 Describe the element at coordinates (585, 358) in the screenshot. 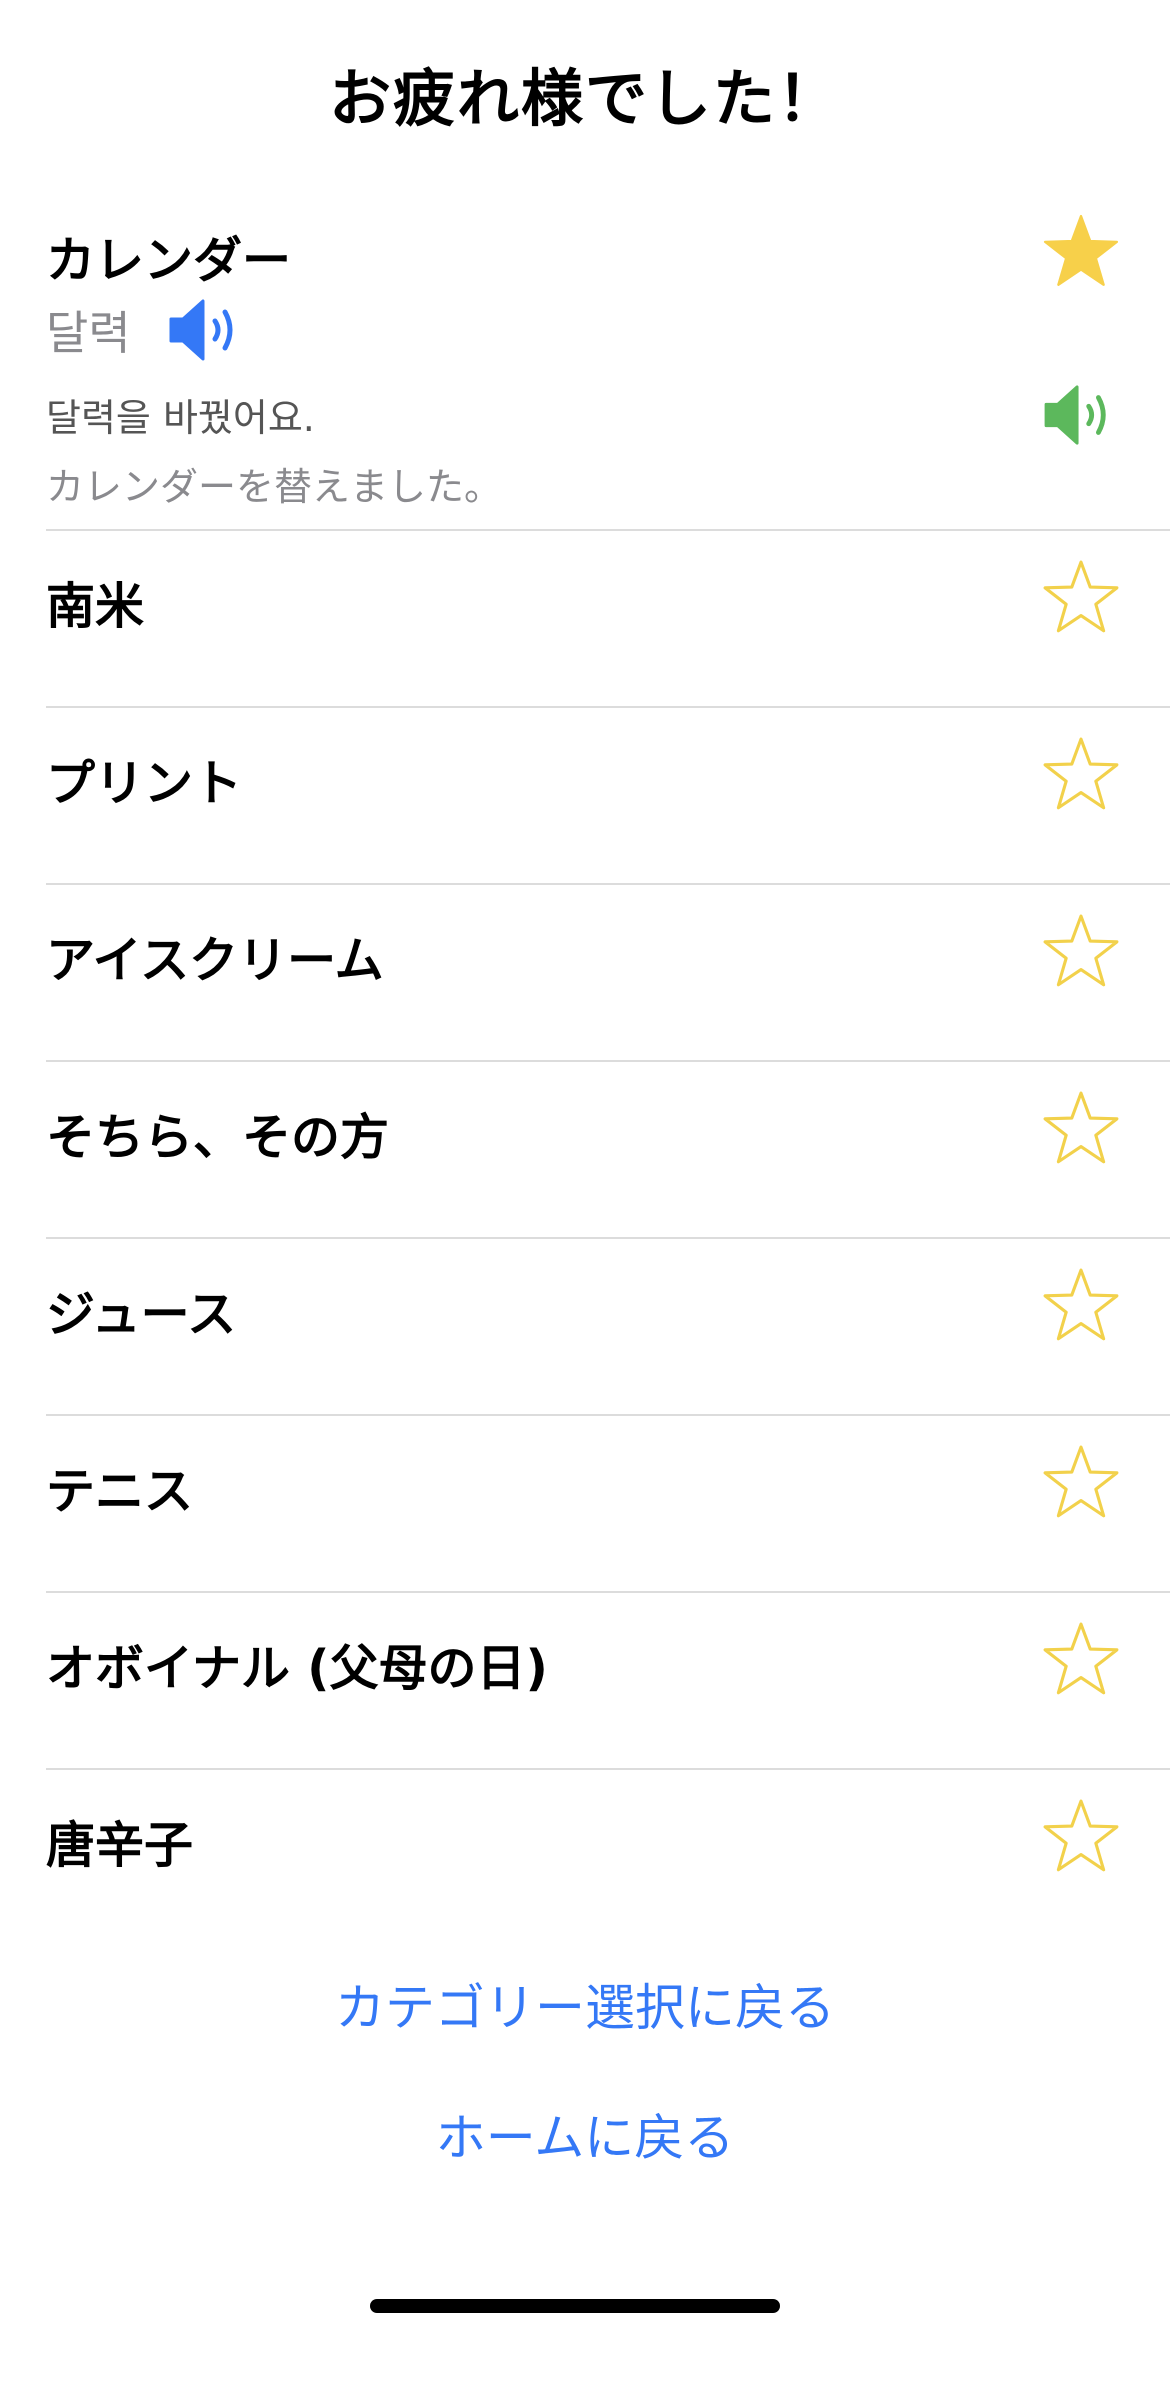

I see `word-row: カレンダー 달력 달력을 바꿨어요. カレンダーを替えました。` at that location.